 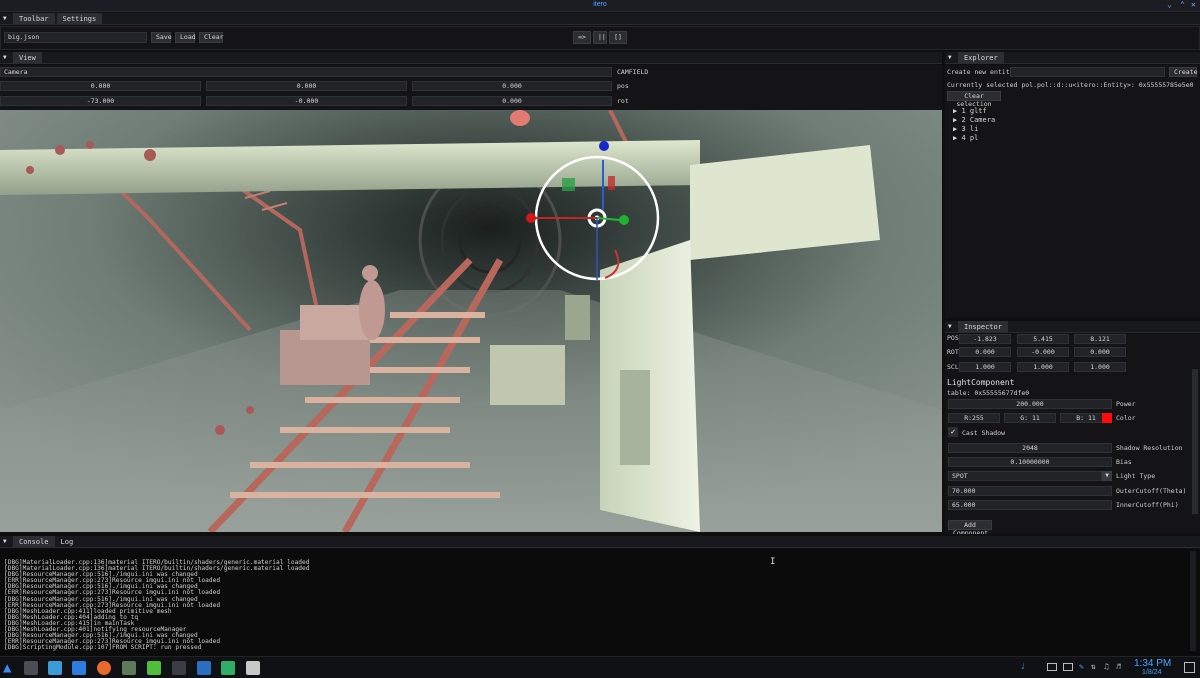 I want to click on color-r-field: R:255, so click(x=974, y=418).